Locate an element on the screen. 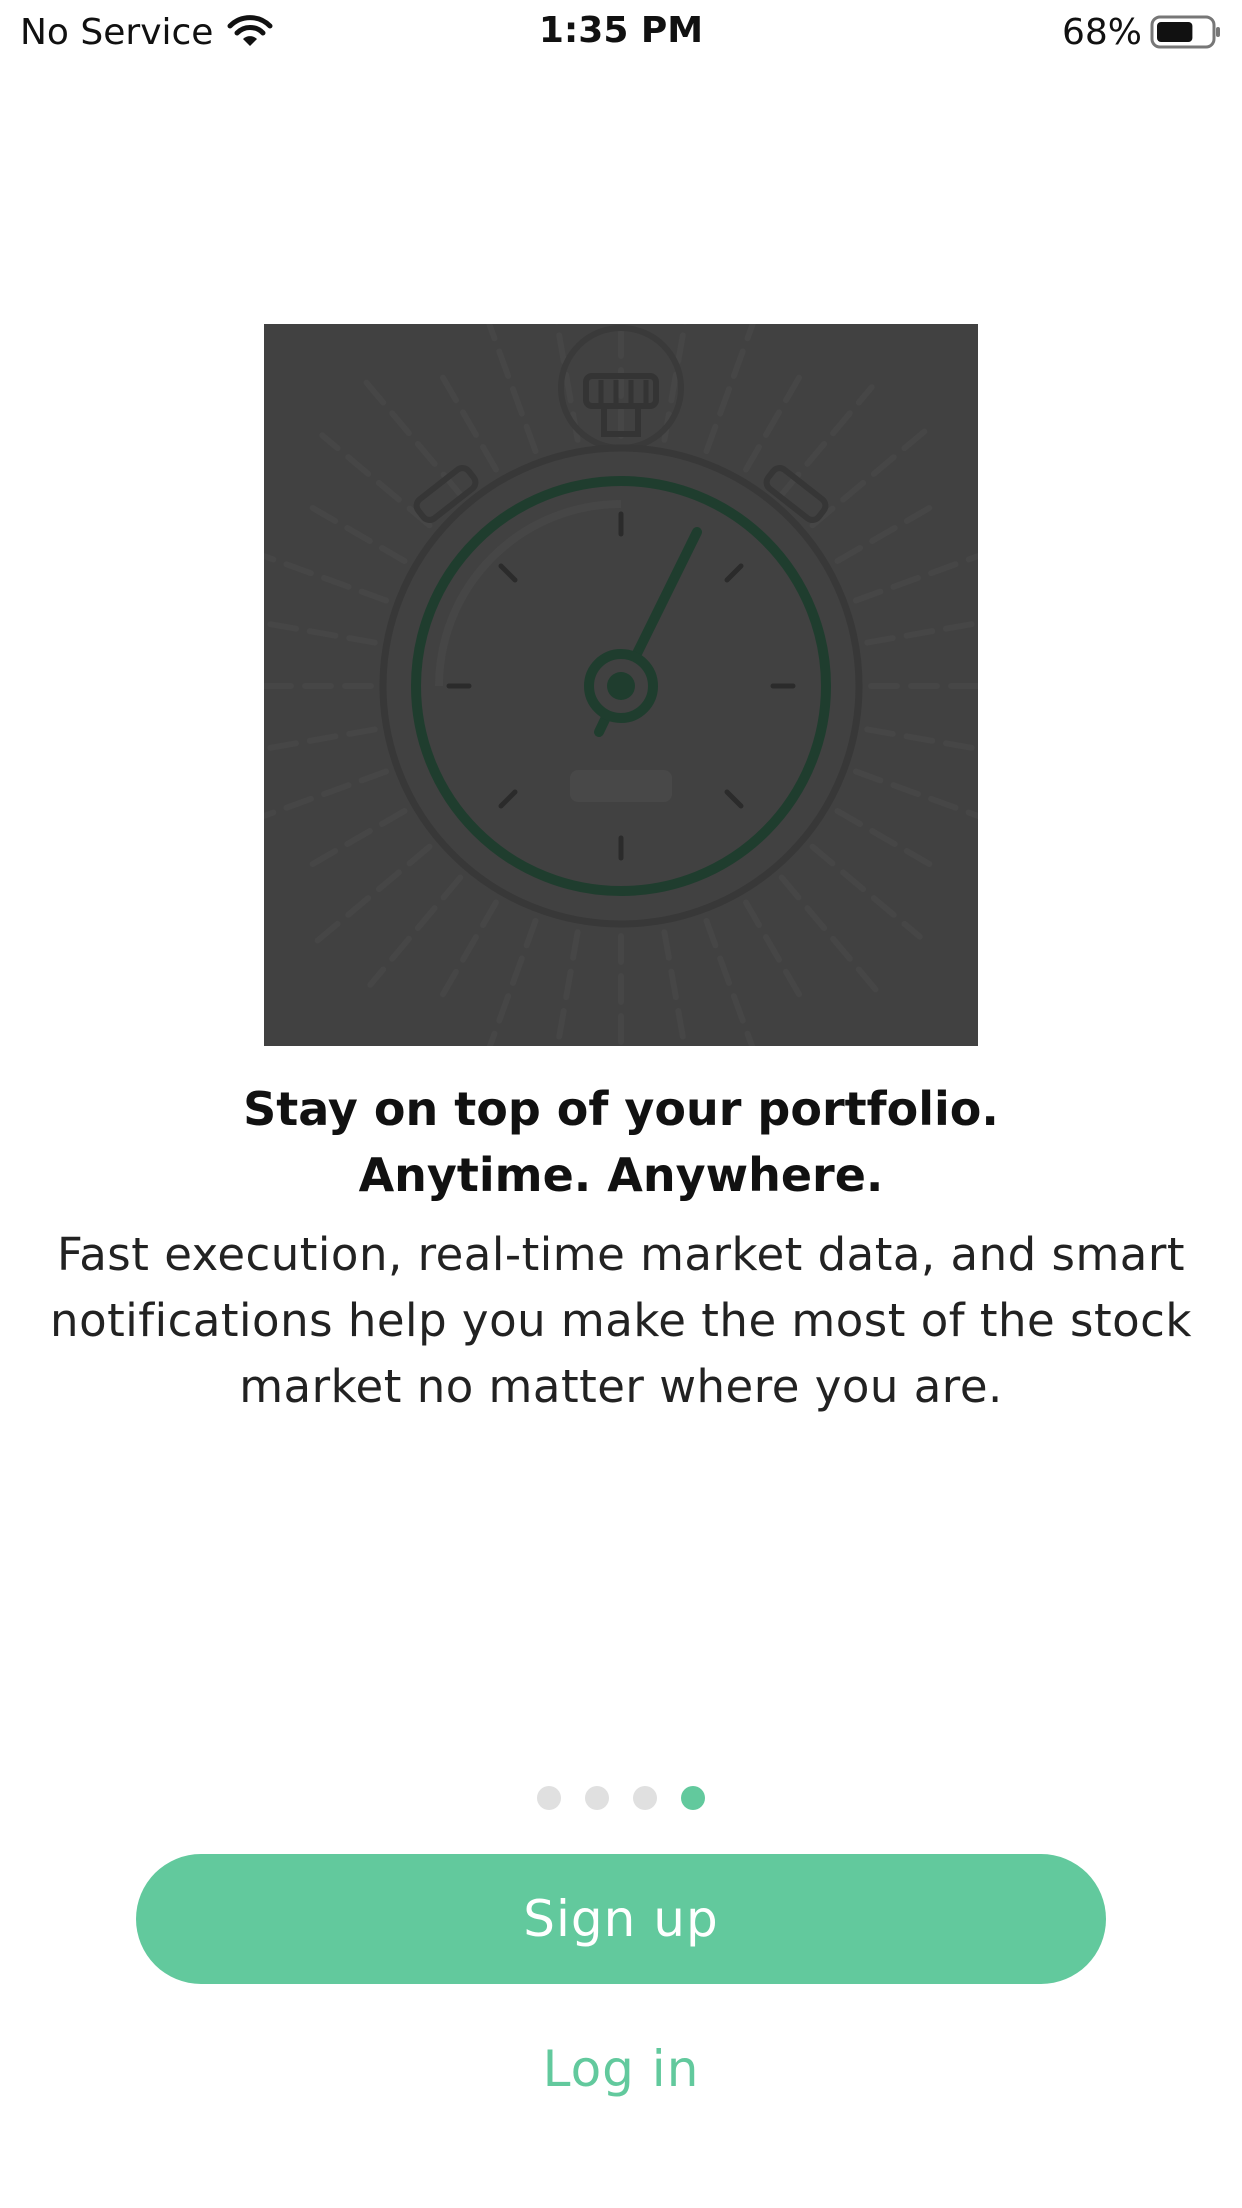 The image size is (1242, 2208). battery-icon is located at coordinates (1185, 32).